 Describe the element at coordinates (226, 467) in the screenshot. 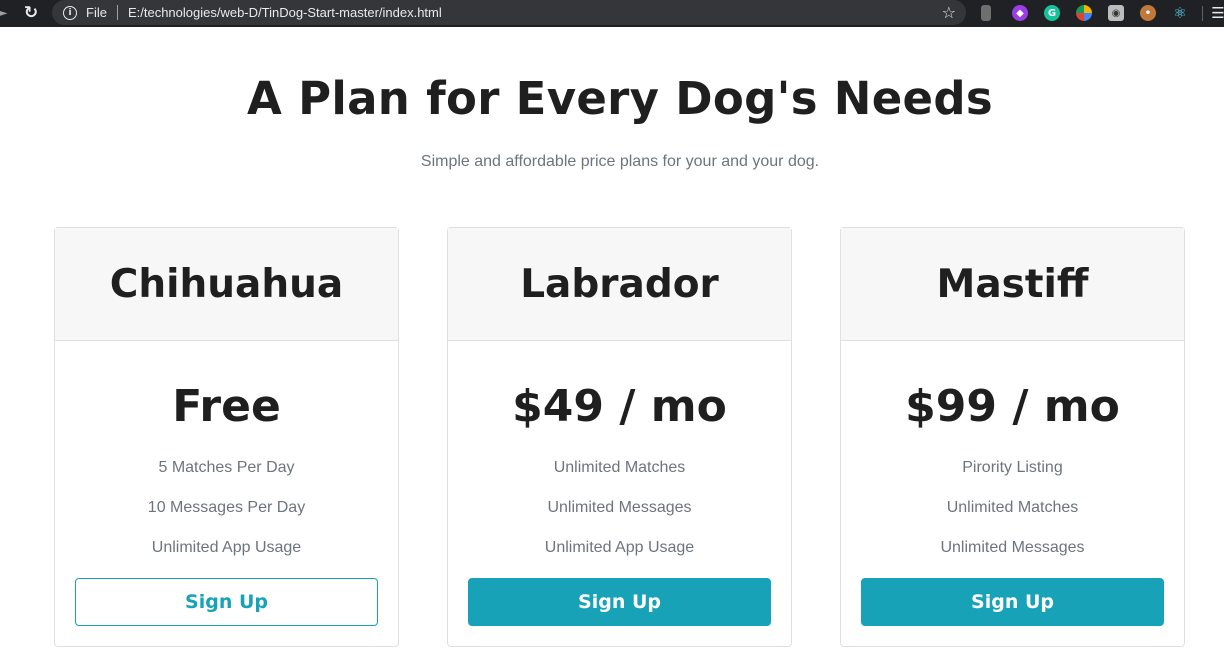

I see `feature-item: 5 Matches Per Day` at that location.